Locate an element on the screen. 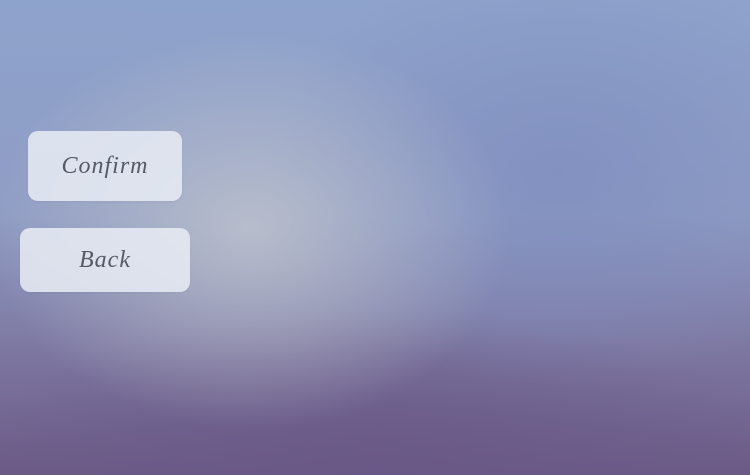 The image size is (750, 475). confirm-button: Confirm is located at coordinates (105, 166).